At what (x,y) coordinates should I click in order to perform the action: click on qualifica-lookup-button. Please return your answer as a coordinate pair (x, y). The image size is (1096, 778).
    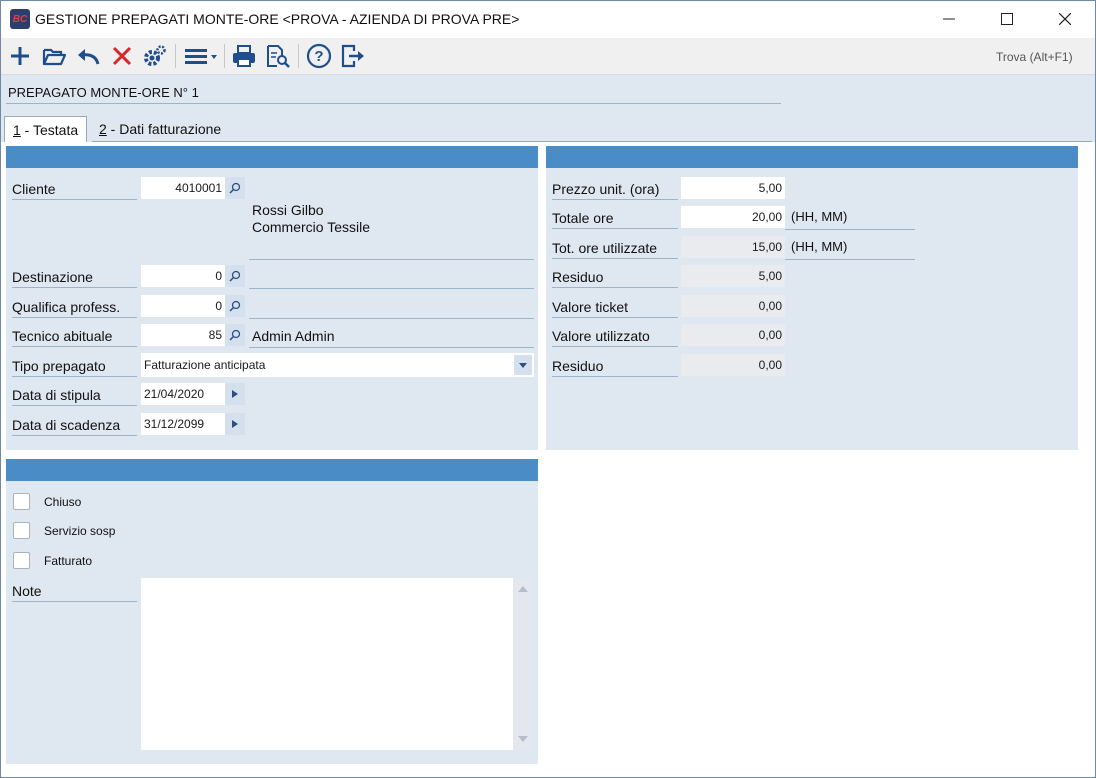
    Looking at the image, I should click on (235, 306).